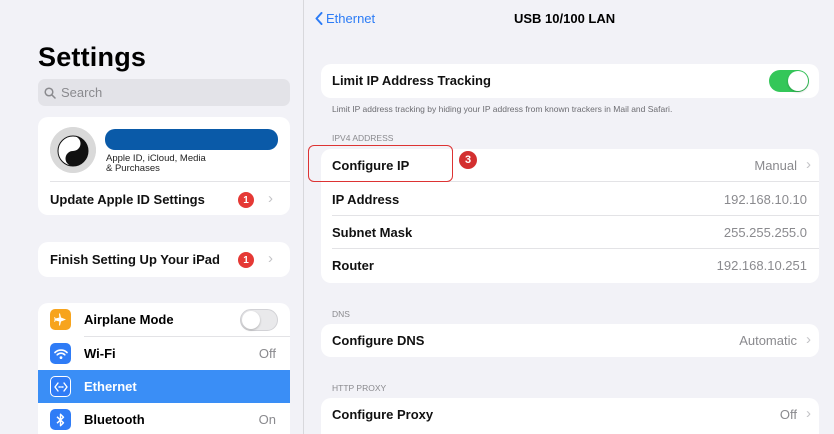  I want to click on dns-section-header: DNS, so click(341, 314).